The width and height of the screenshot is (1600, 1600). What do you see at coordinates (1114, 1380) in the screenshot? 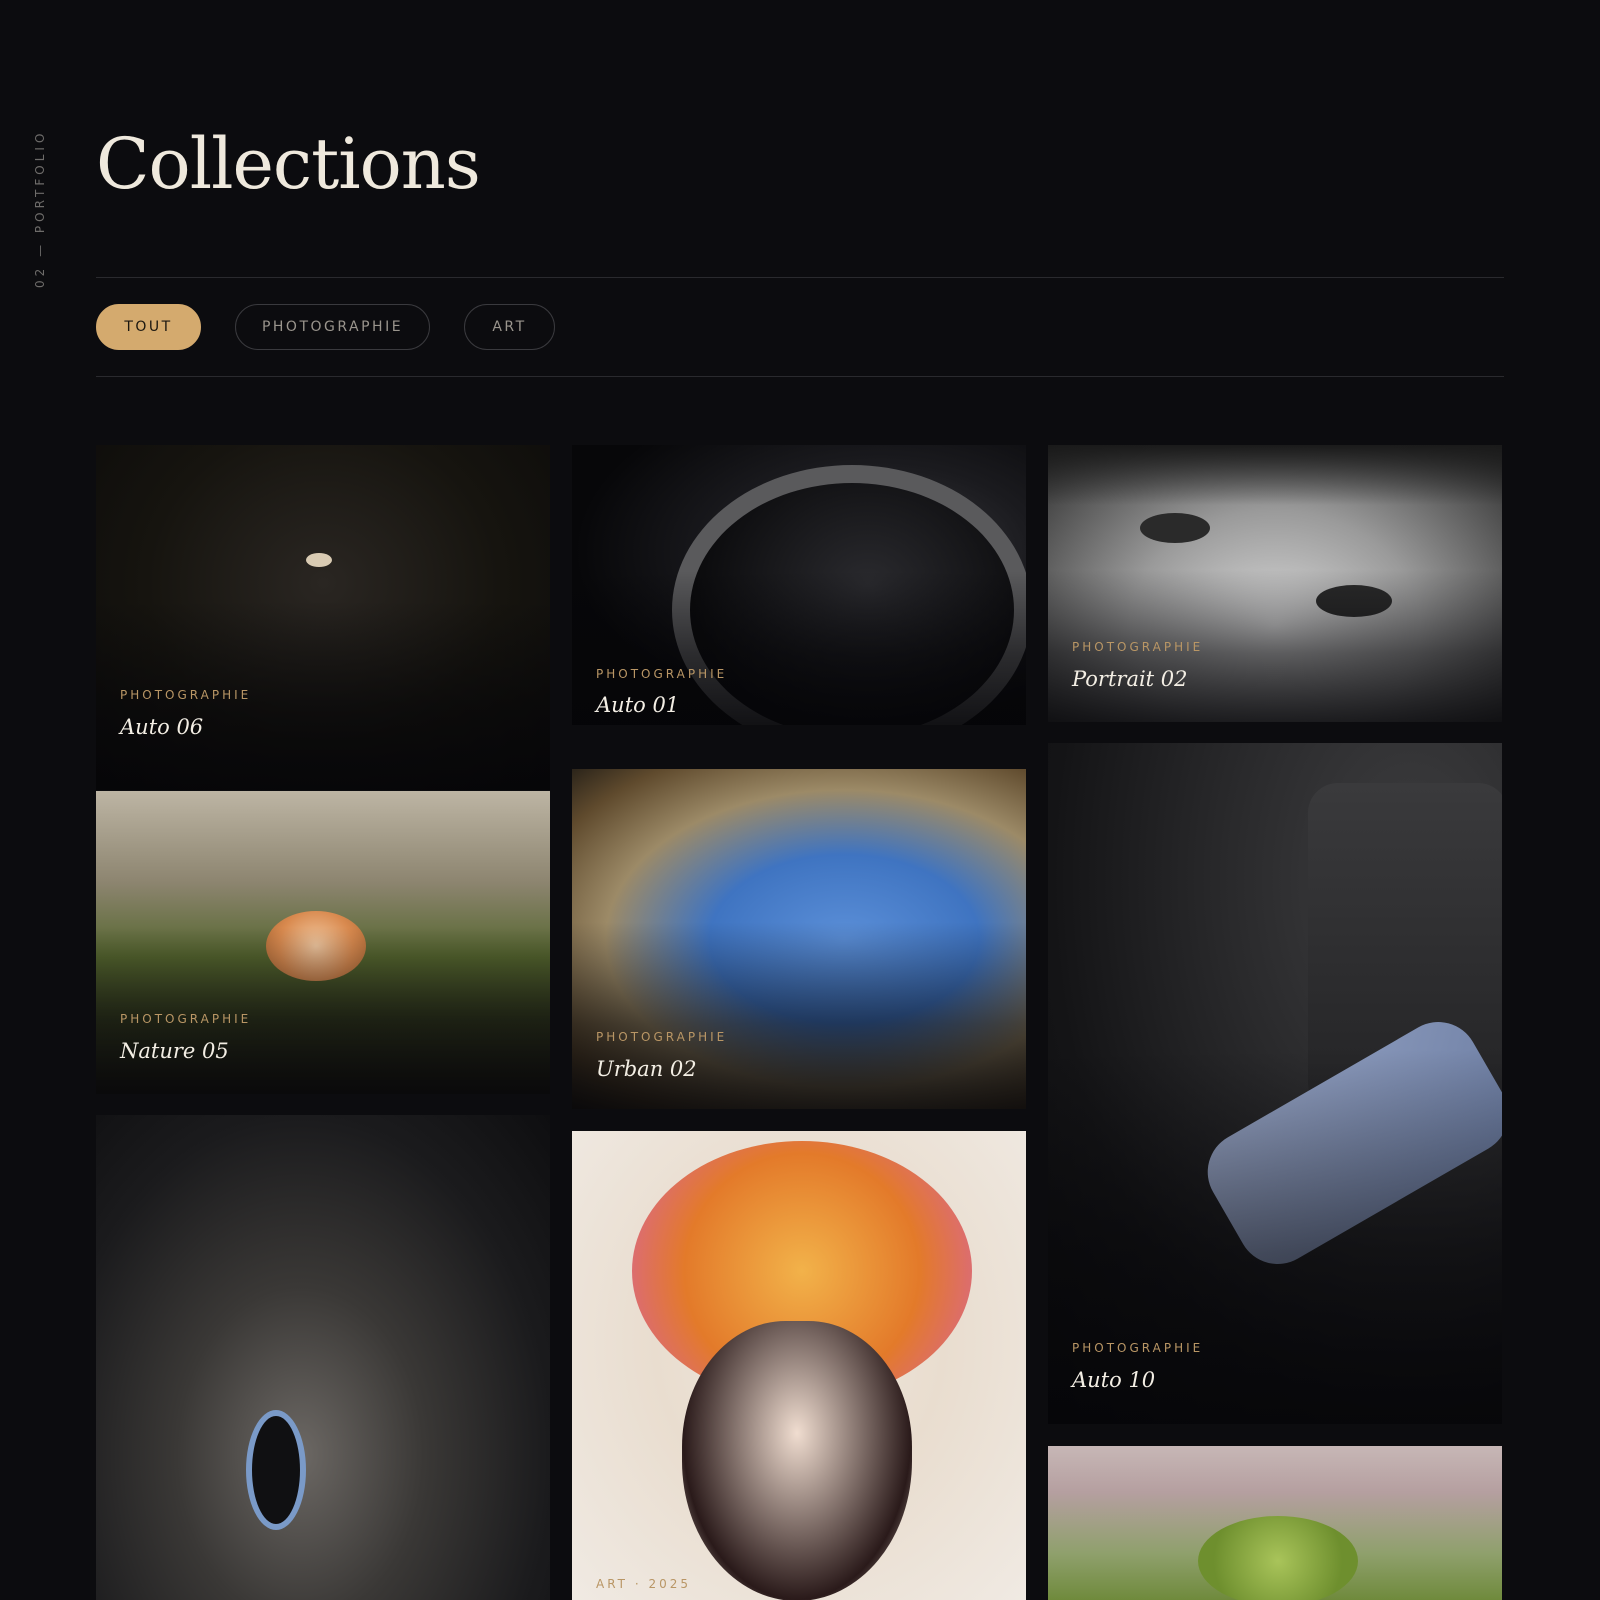
I see `card-title: Auto 10` at bounding box center [1114, 1380].